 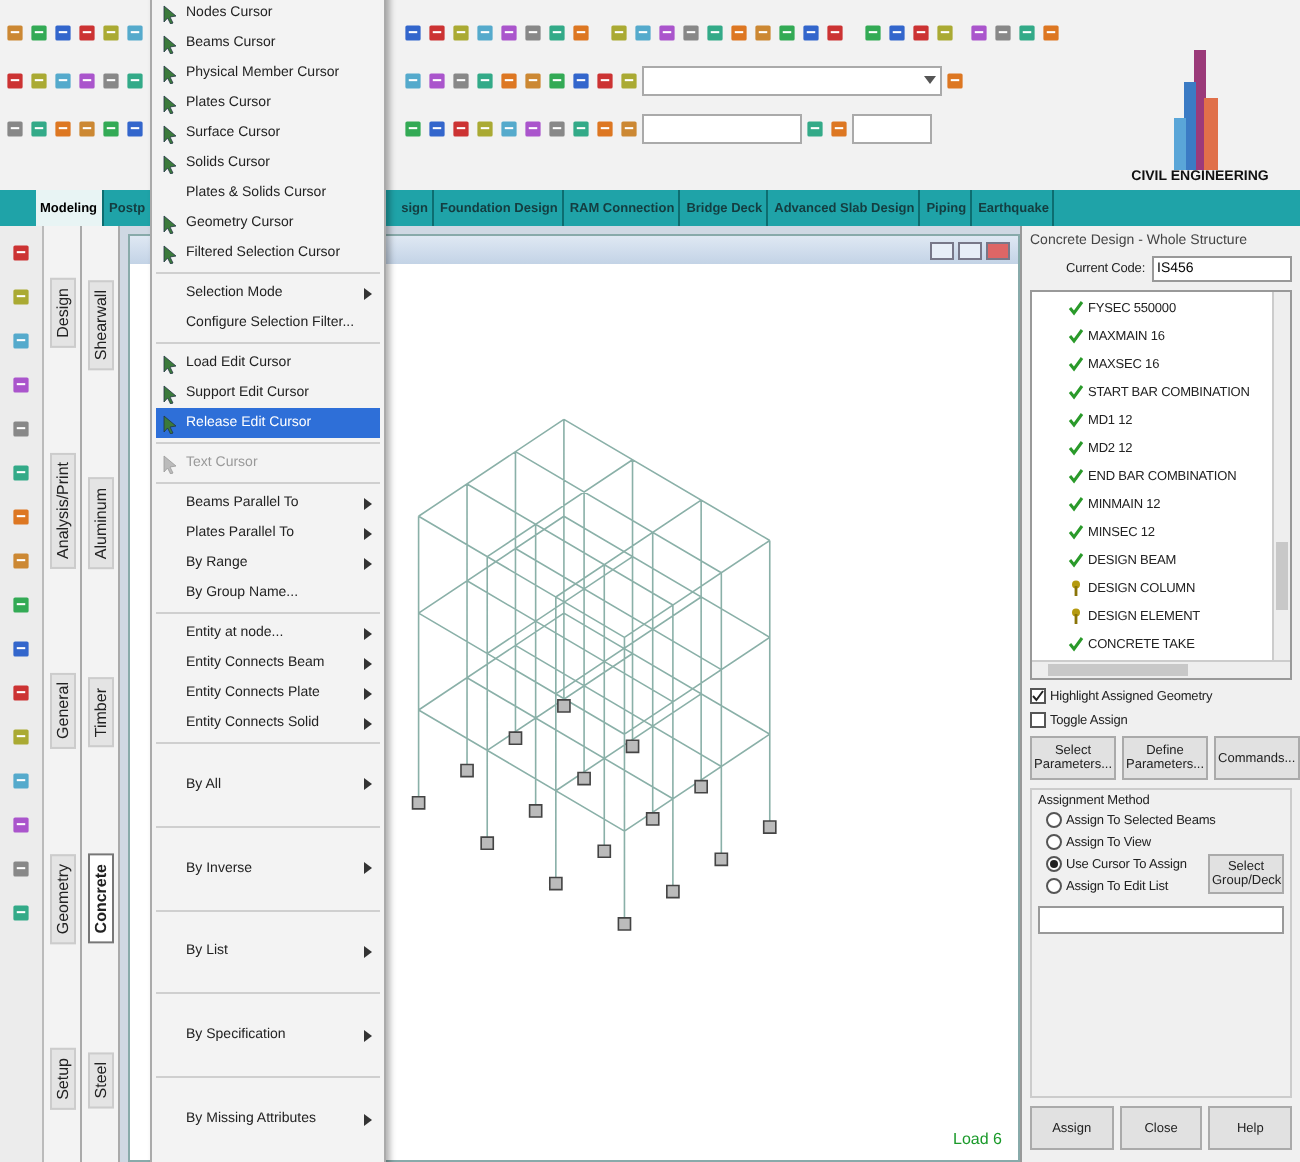 What do you see at coordinates (998, 250) in the screenshot?
I see `close-button` at bounding box center [998, 250].